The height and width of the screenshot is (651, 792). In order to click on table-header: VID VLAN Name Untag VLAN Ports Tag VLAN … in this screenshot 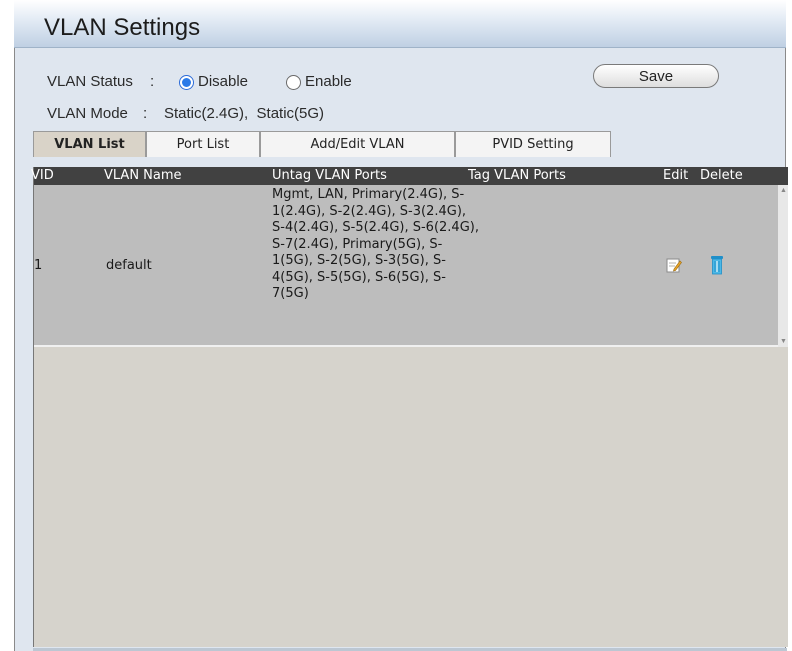, I will do `click(409, 176)`.